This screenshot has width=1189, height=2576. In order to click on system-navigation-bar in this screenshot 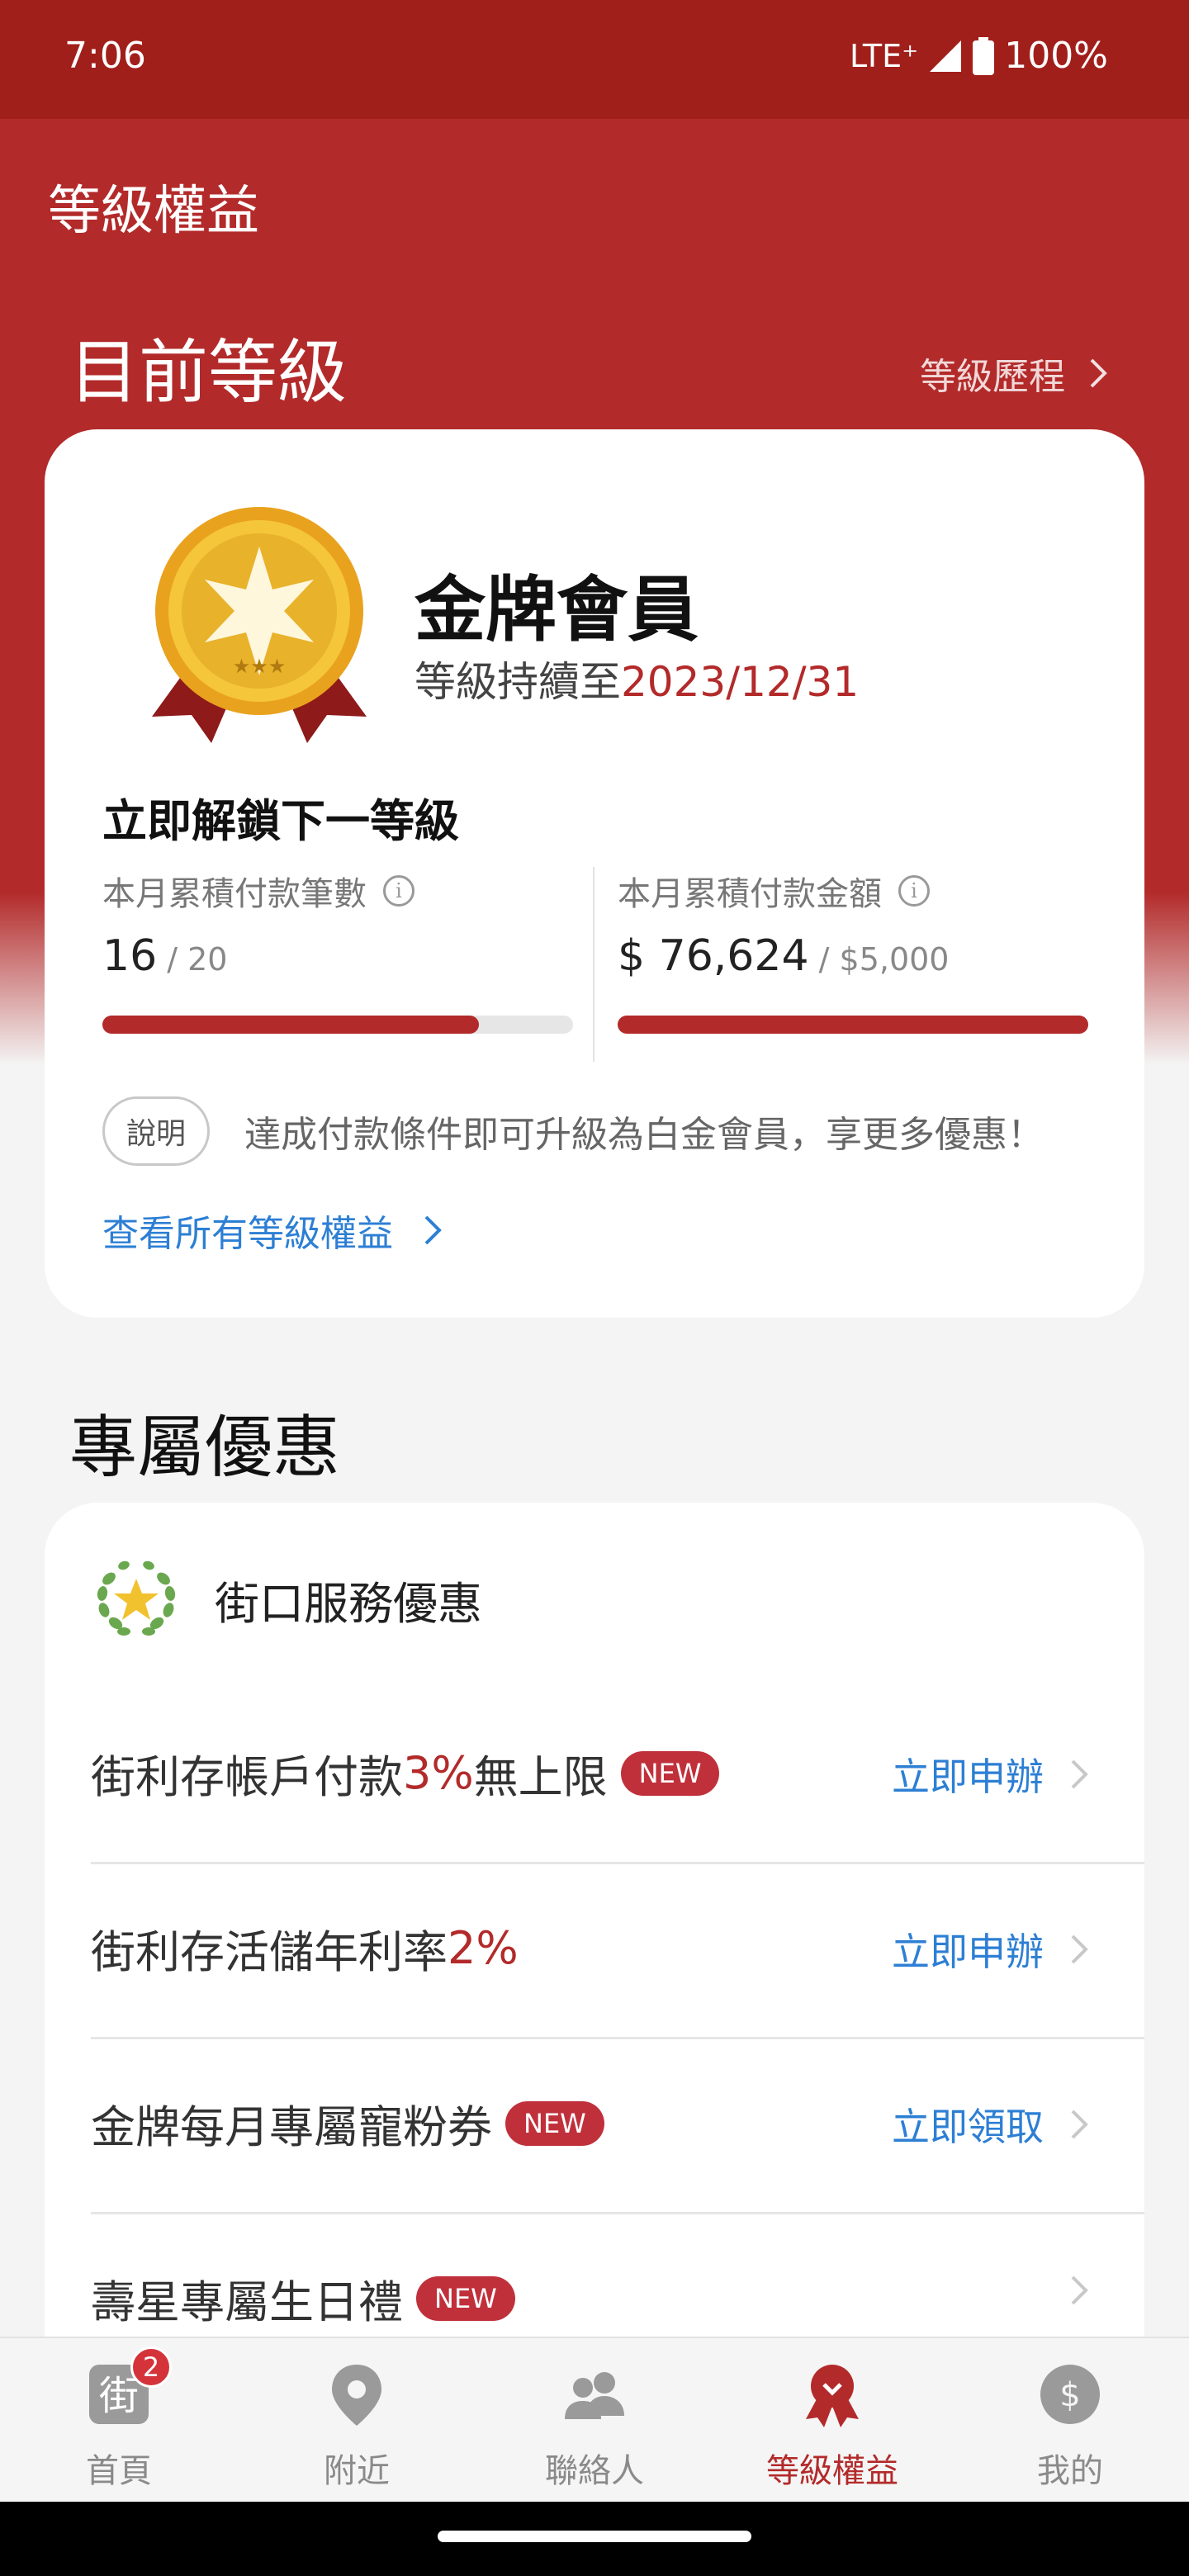, I will do `click(594, 2539)`.